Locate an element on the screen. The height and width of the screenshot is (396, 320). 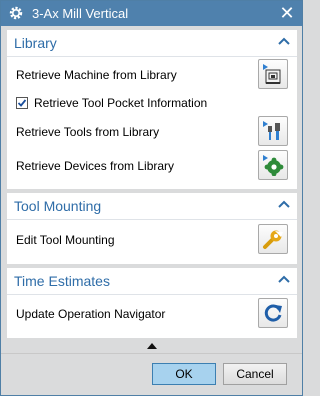
footer-divider is located at coordinates (151, 353).